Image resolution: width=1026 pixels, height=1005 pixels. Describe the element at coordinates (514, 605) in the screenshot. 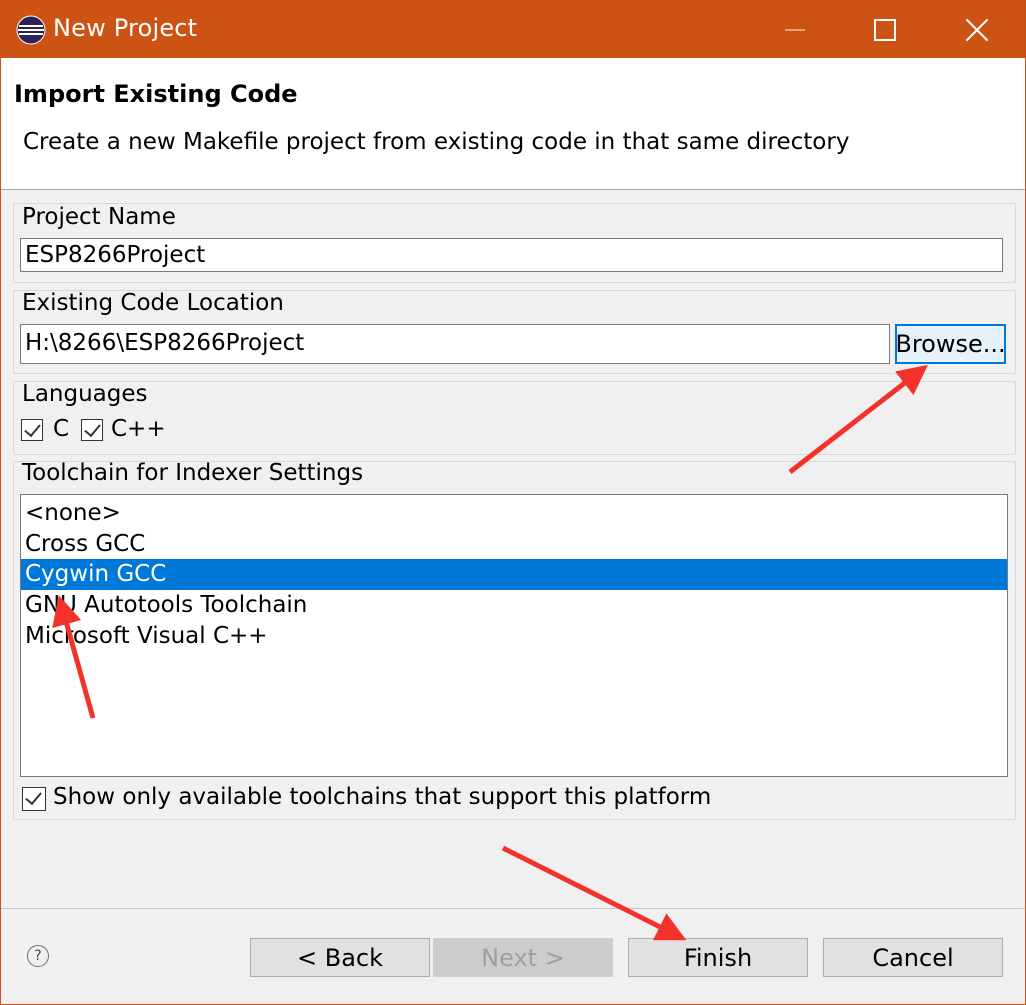

I see `toolchain-option-gnu-autotools: GNU Autotools Toolchain` at that location.